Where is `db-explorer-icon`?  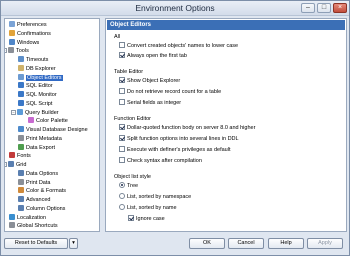 db-explorer-icon is located at coordinates (21, 67).